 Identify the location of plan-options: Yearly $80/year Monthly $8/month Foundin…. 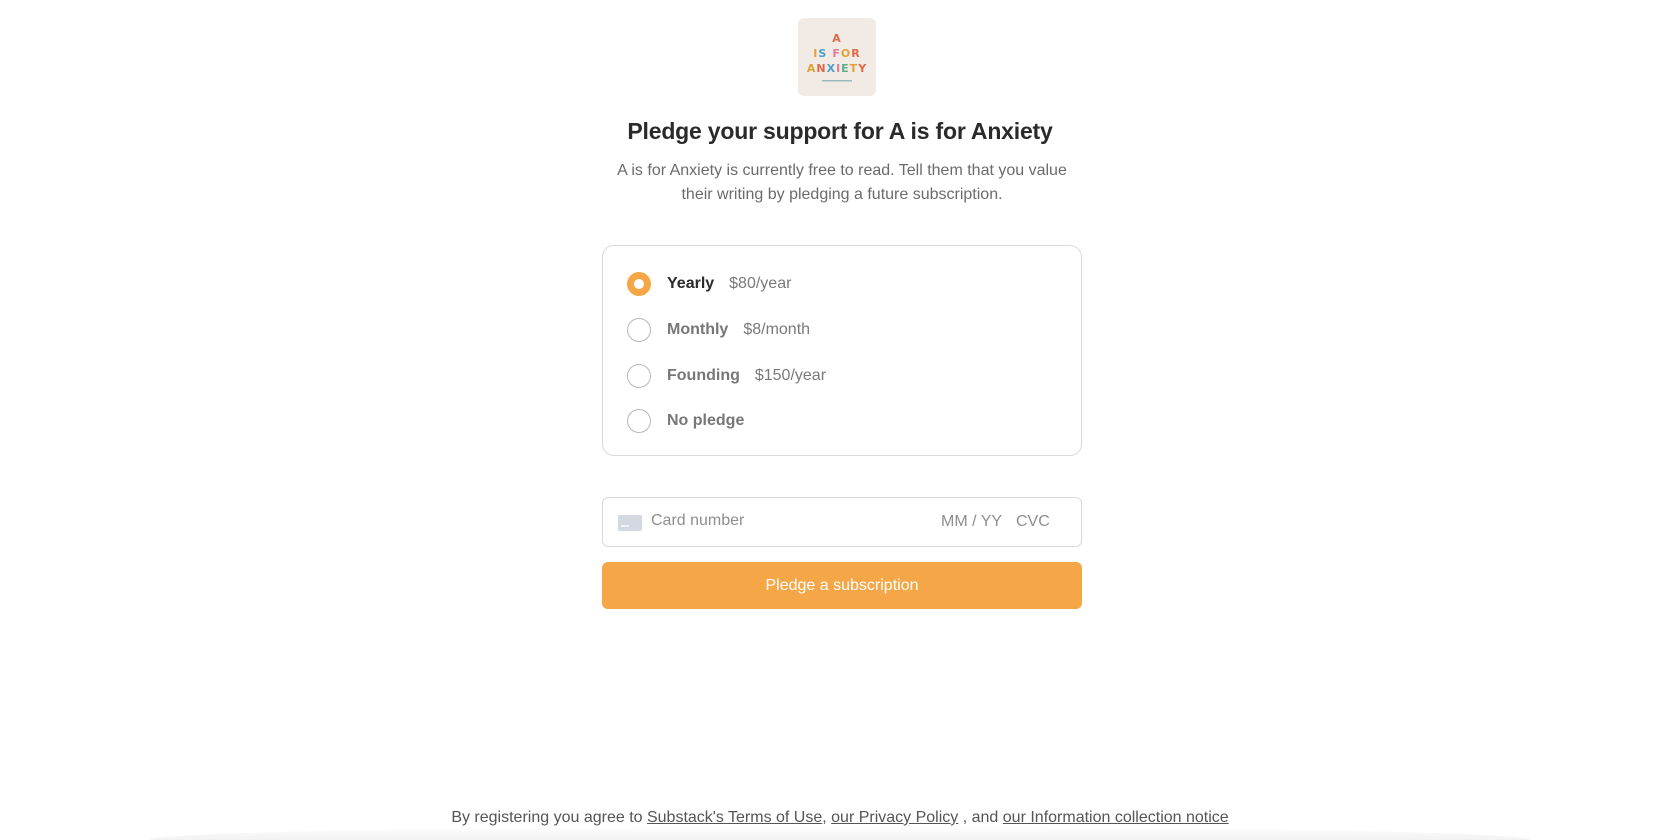
(842, 350).